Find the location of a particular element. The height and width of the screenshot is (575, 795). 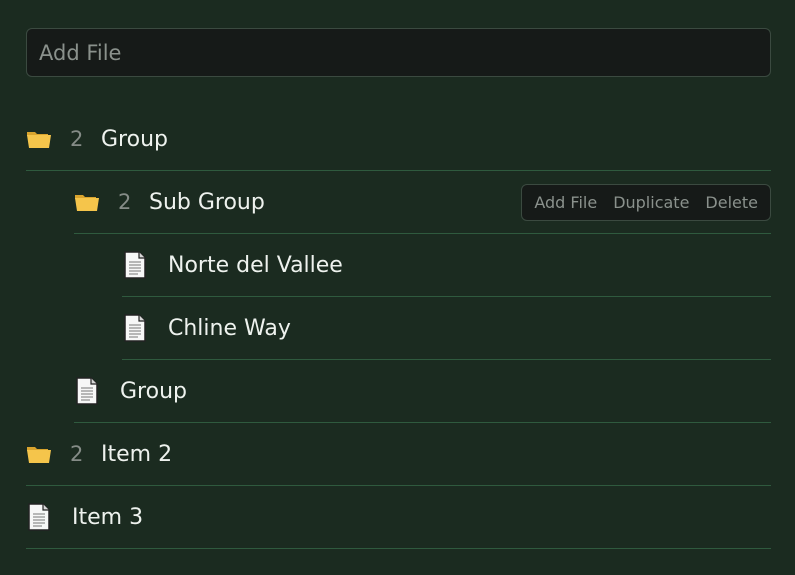

duplicate-button: Duplicate is located at coordinates (651, 202).